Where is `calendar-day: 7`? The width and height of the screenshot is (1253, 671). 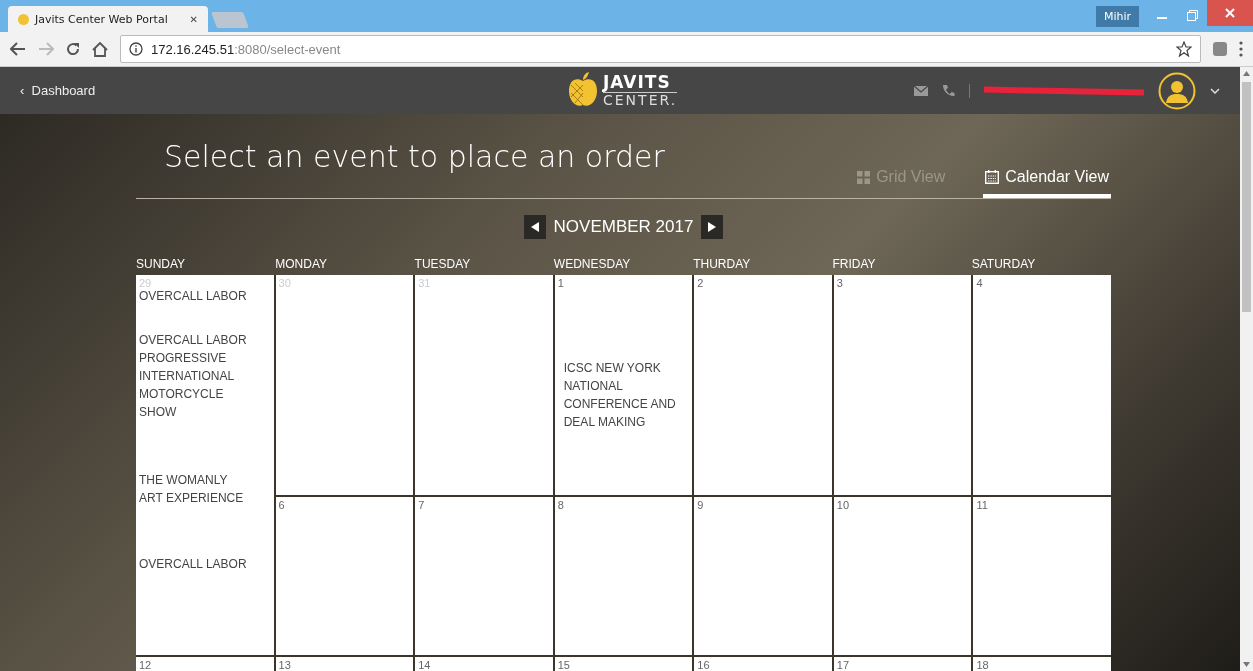
calendar-day: 7 is located at coordinates (484, 576).